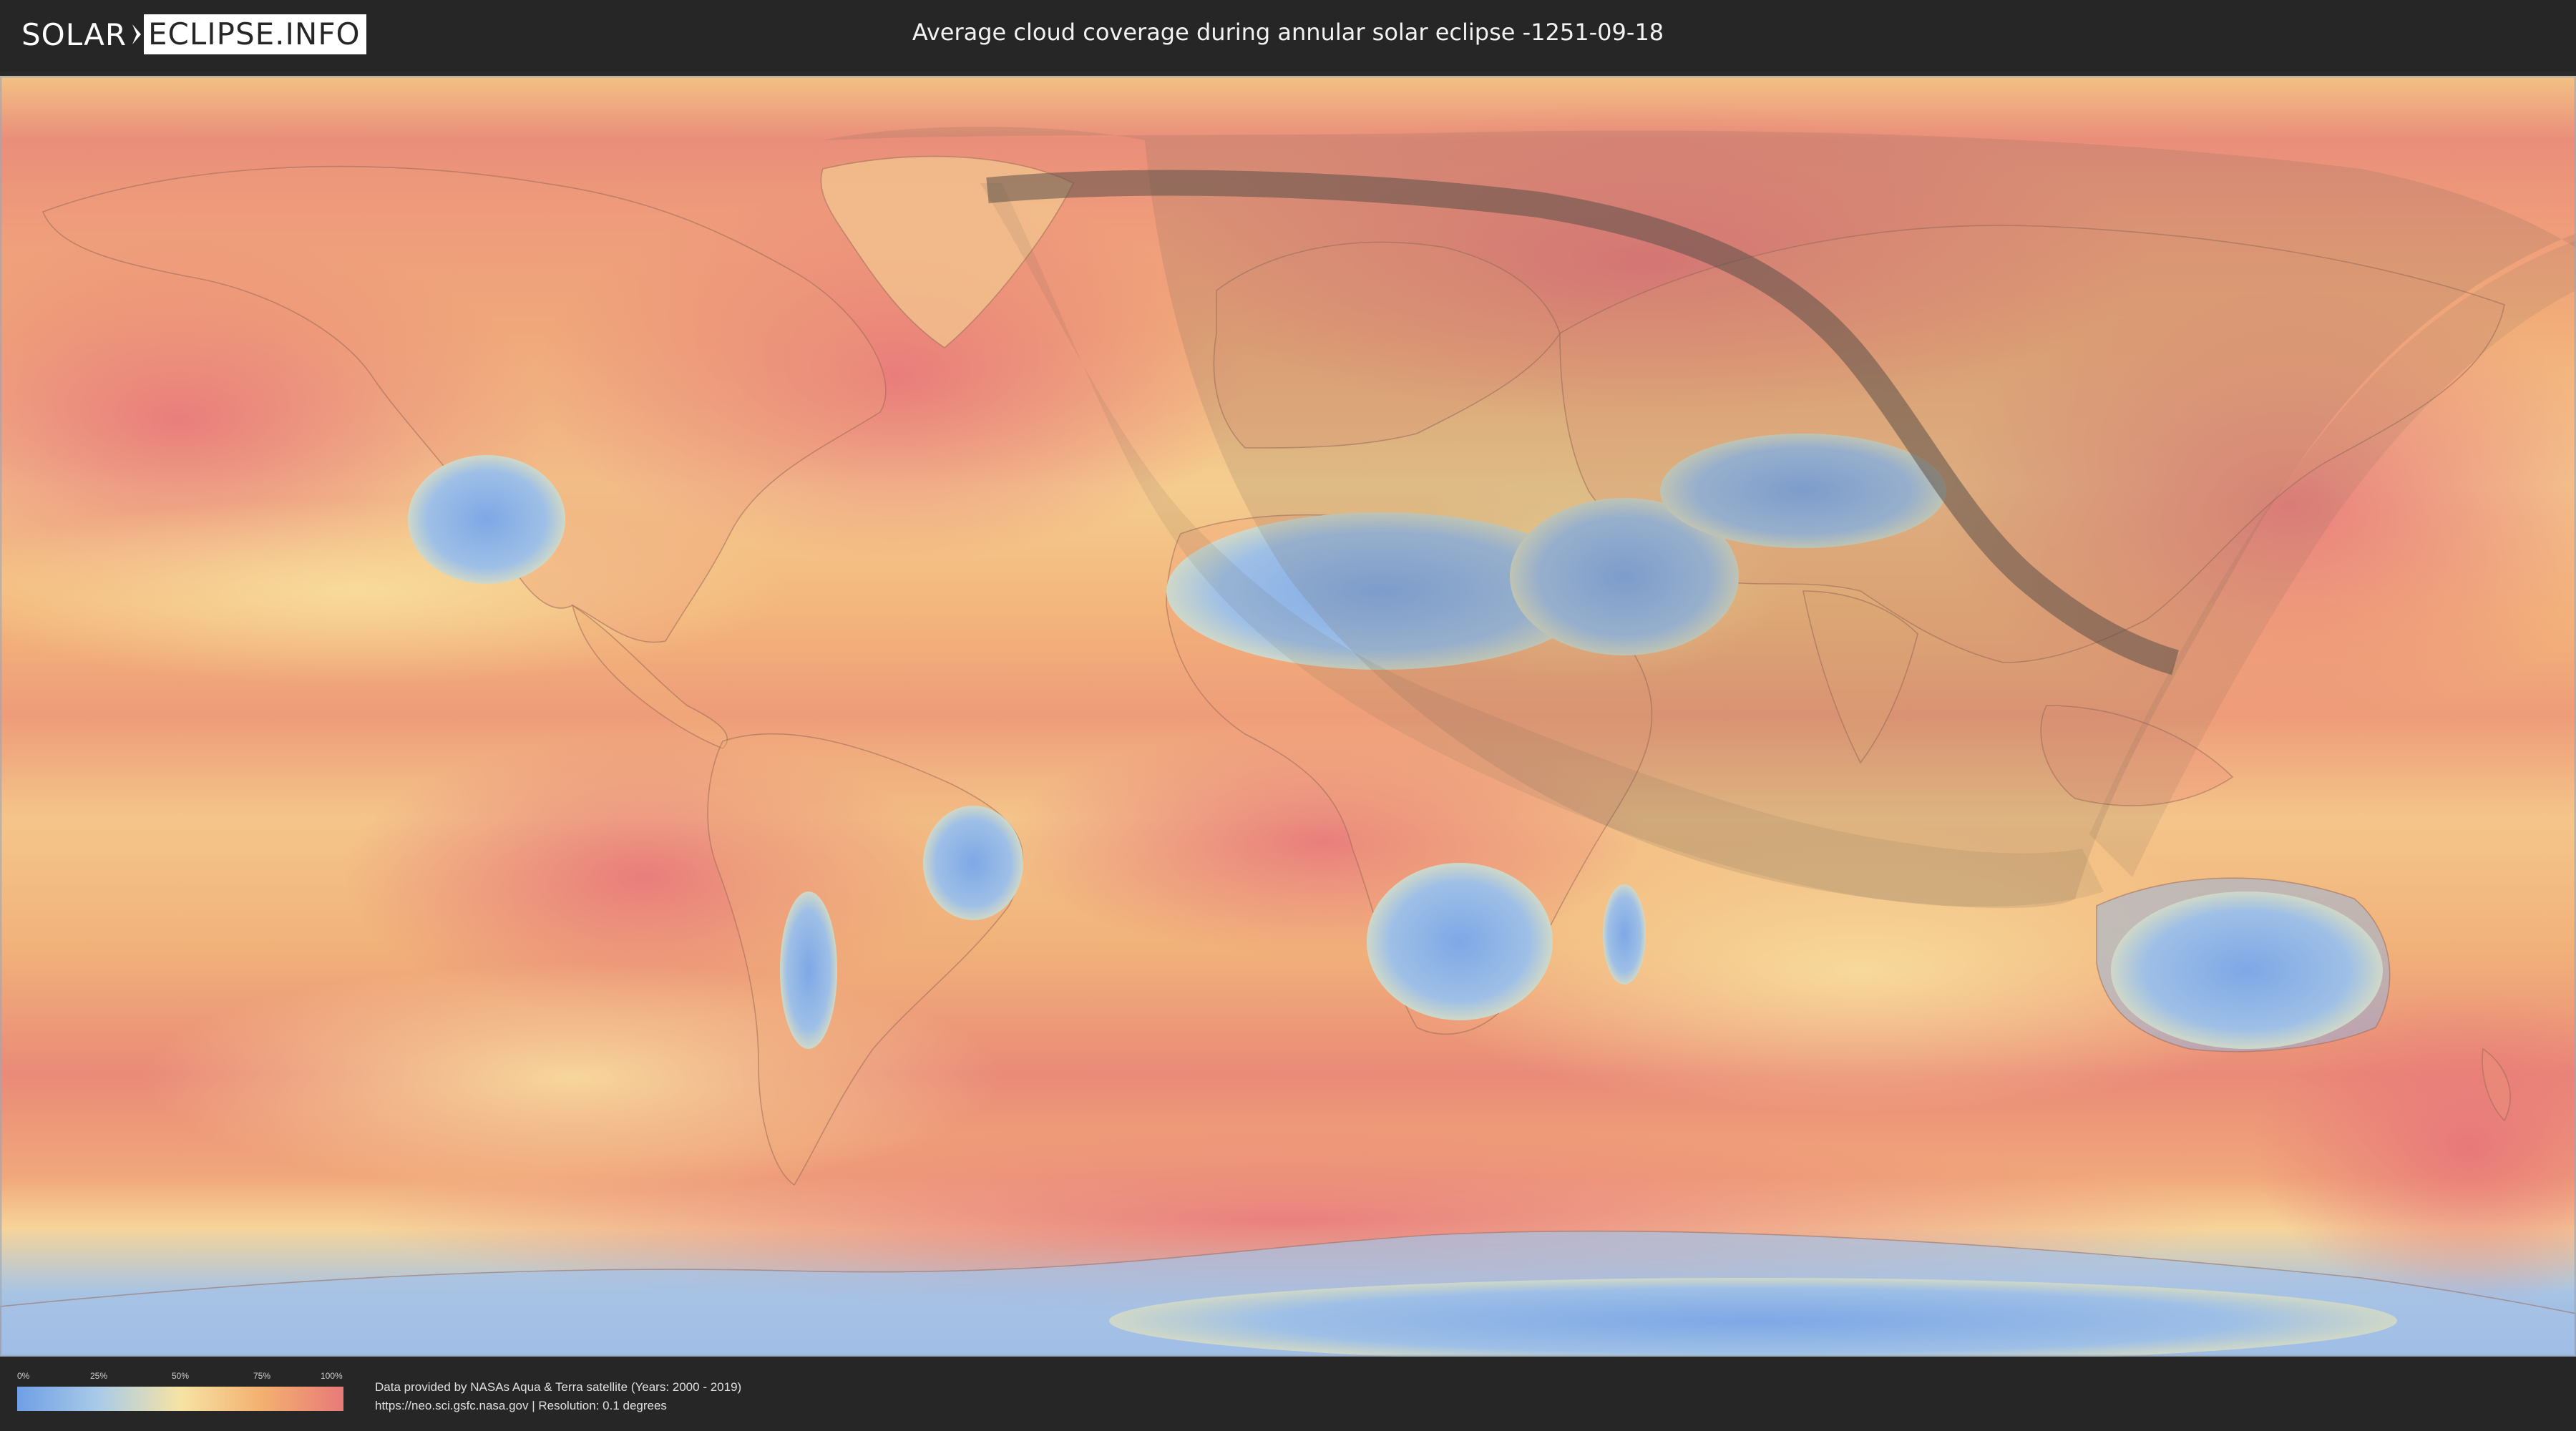 The image size is (2576, 1431). Describe the element at coordinates (1460, 942) in the screenshot. I see `region-southern-africa` at that location.